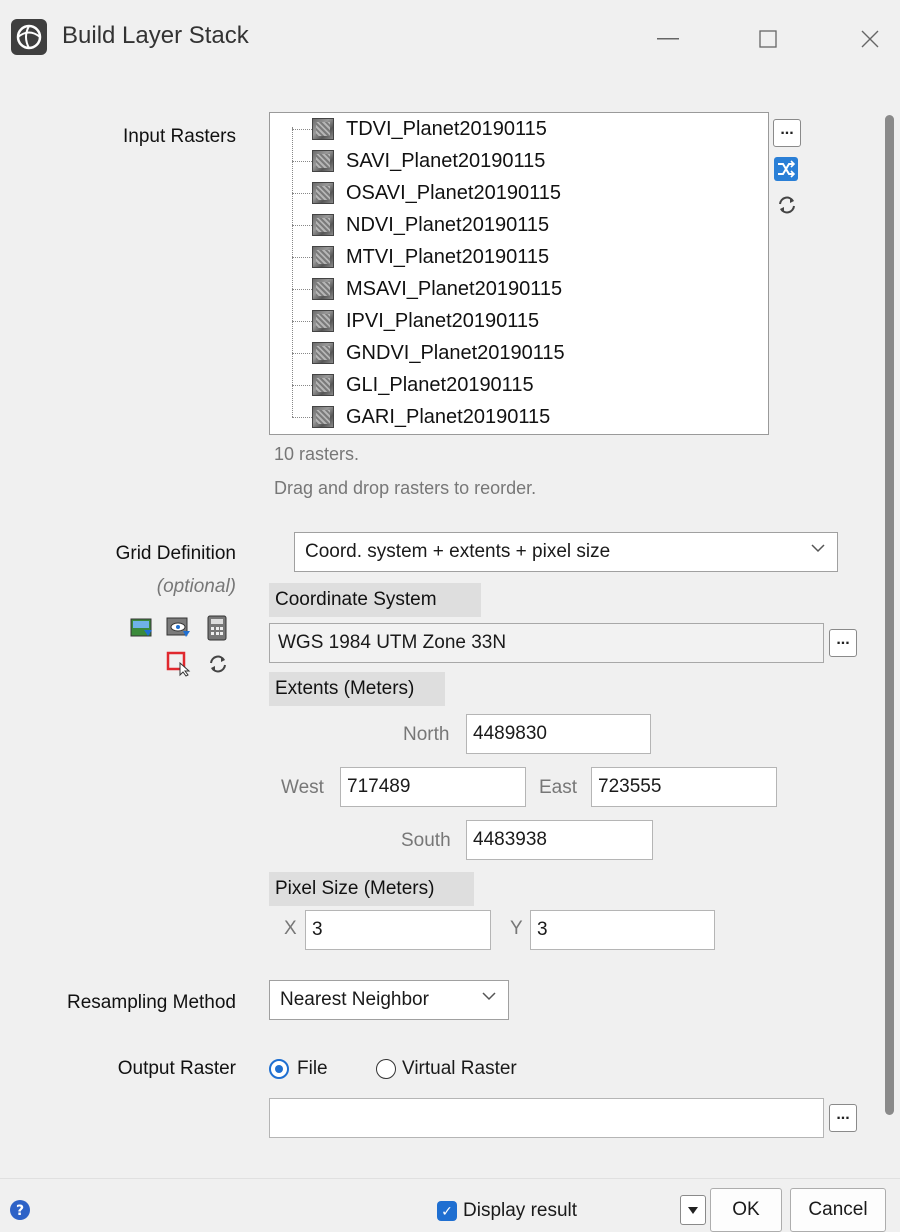 The image size is (900, 1232). I want to click on close-icon, so click(870, 39).